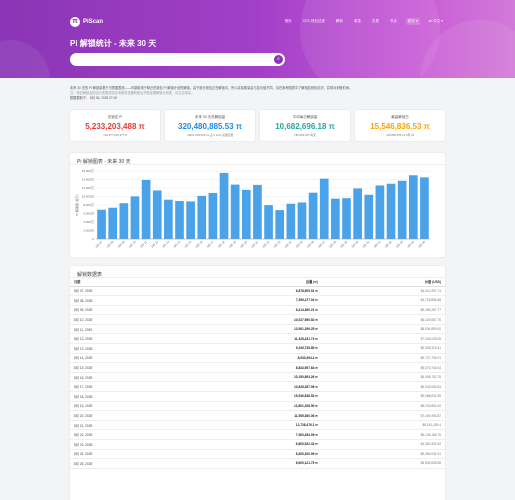  I want to click on stat-card-daily-average: 平均每日解锁量 10,682,696.18 π ≈$6,863,187 每天, so click(305, 125).